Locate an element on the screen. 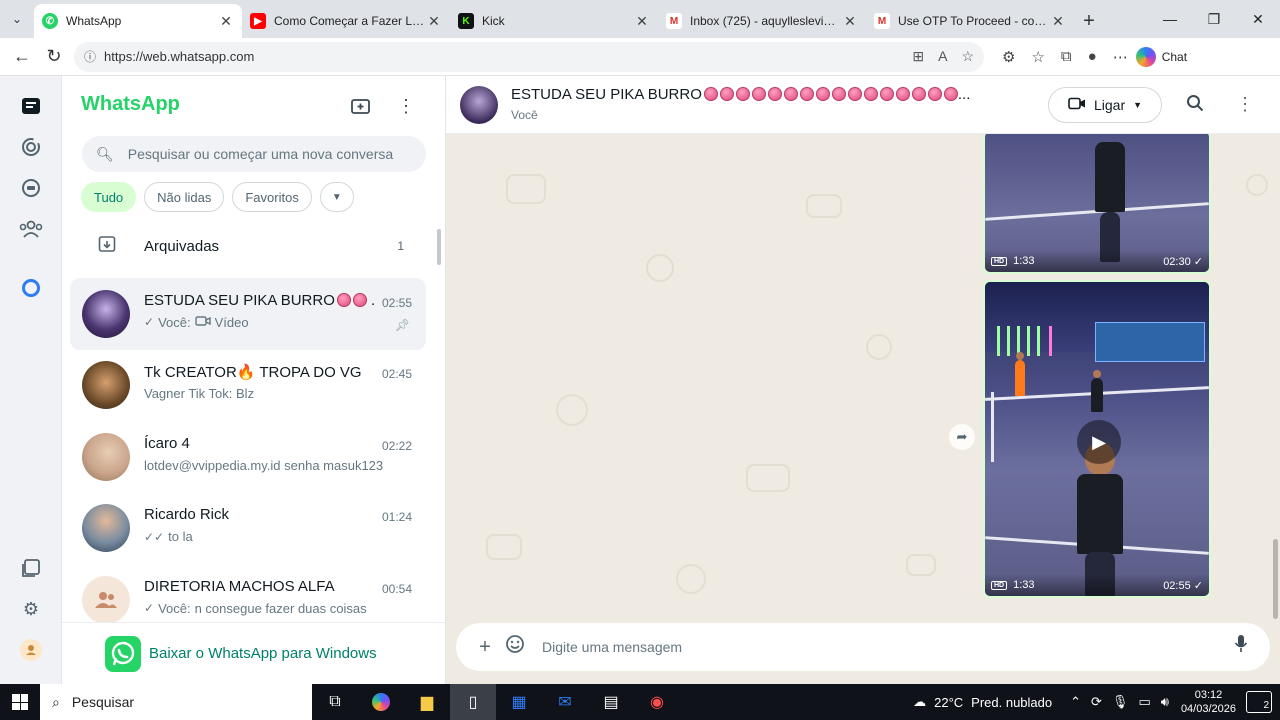 This screenshot has width=1280, height=720. sticker-emoji-icon is located at coordinates (902, 94).